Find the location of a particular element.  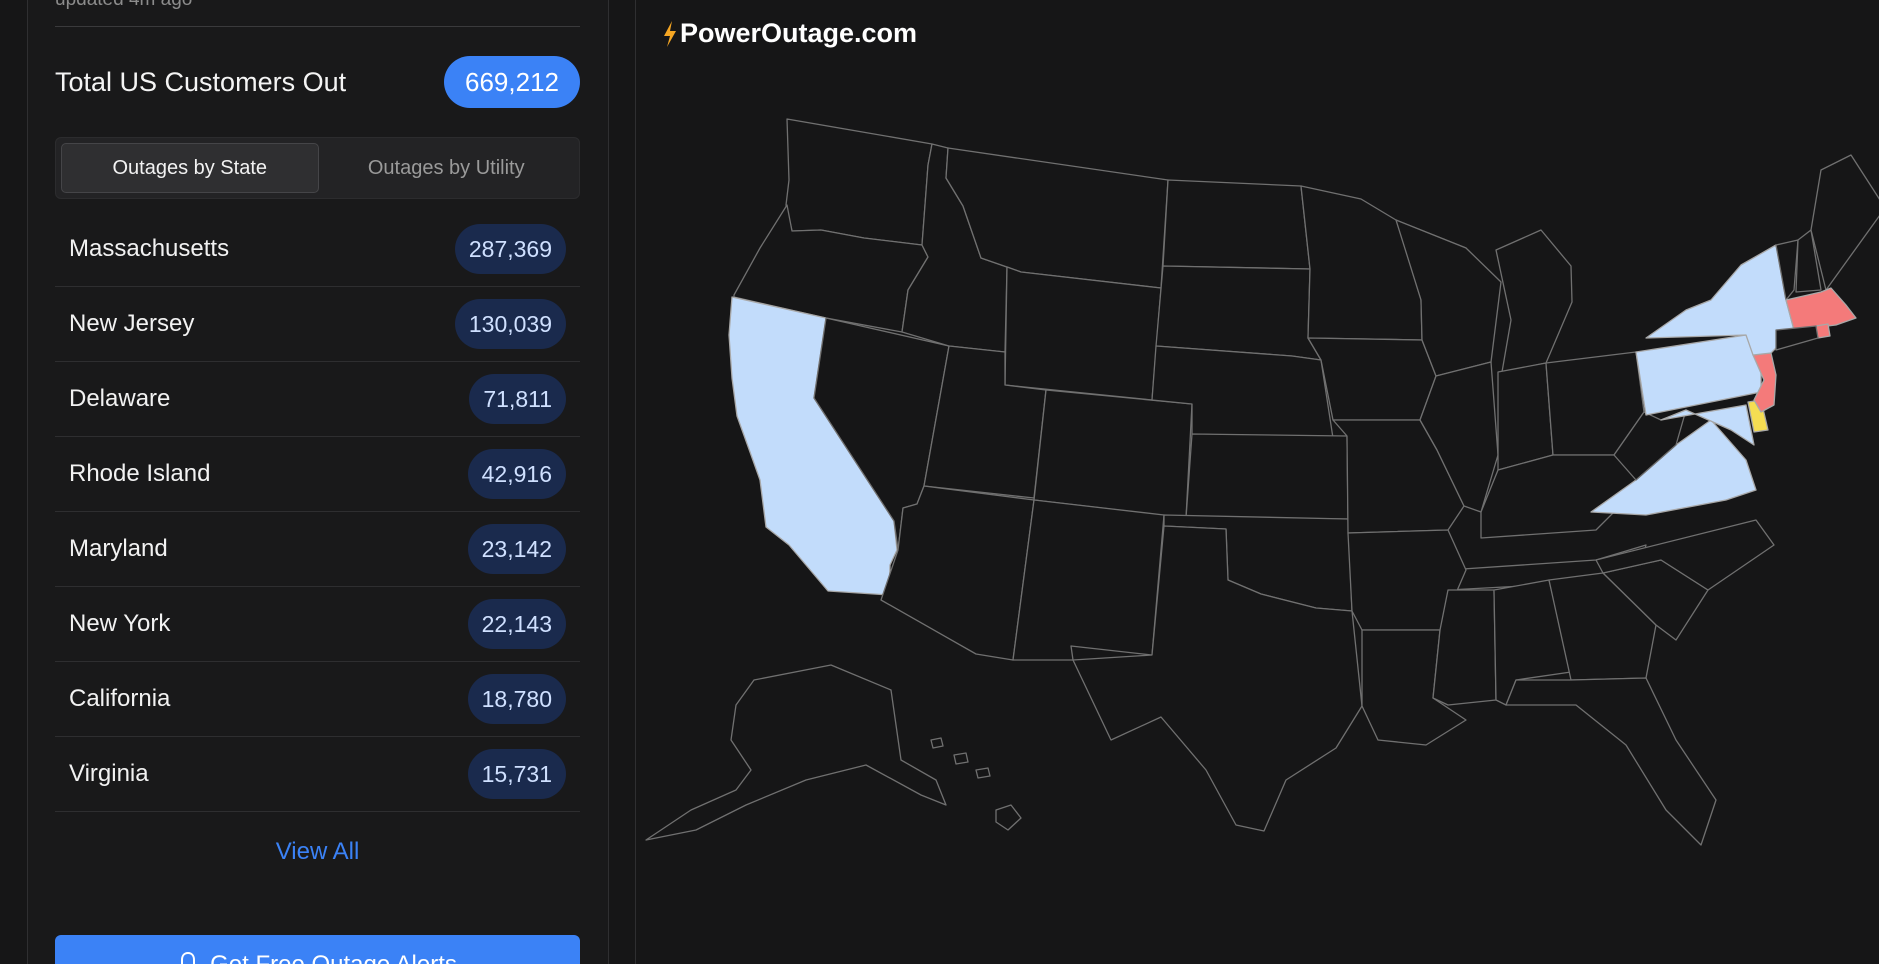

state-name: Maryland is located at coordinates (118, 548).